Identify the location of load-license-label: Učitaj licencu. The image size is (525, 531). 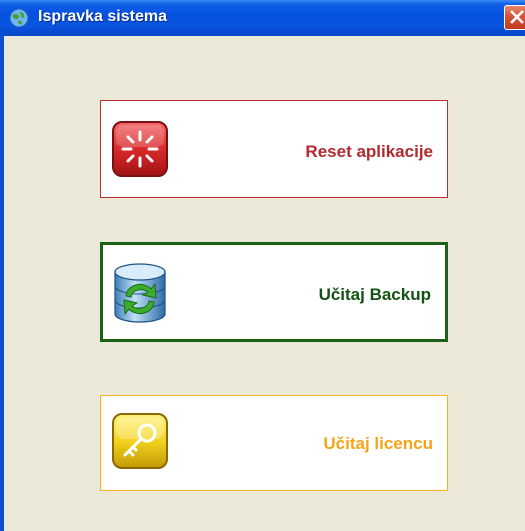
(378, 443).